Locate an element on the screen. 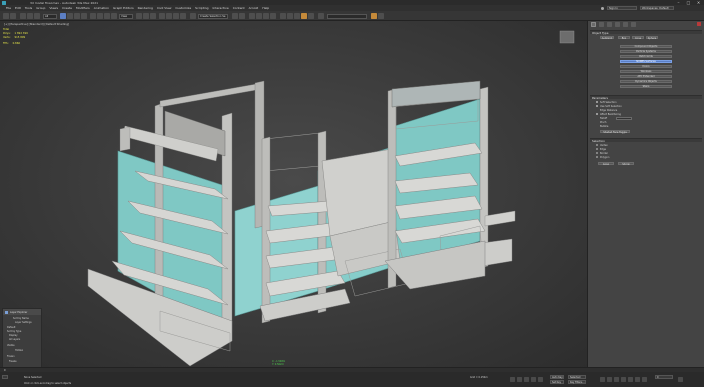 This screenshot has width=704, height=387. select-manipulate-icon is located at coordinates (146, 16).